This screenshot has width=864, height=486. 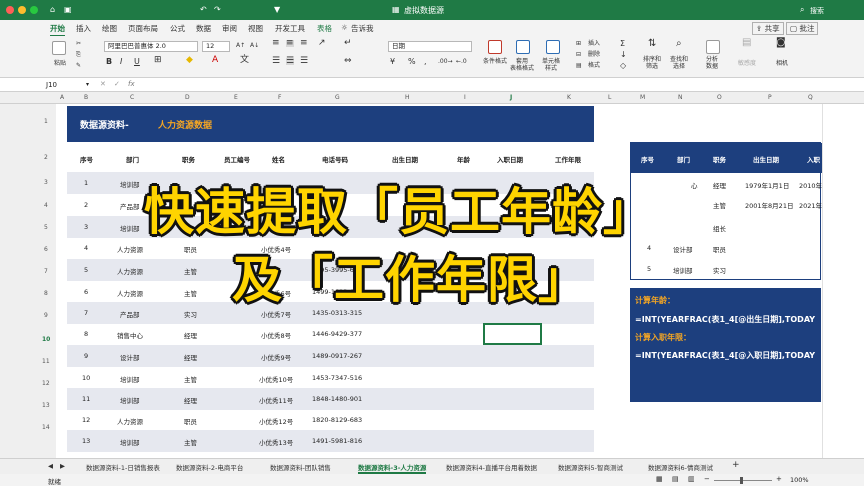 I want to click on ref-cell-seq: 5, so click(x=649, y=269).